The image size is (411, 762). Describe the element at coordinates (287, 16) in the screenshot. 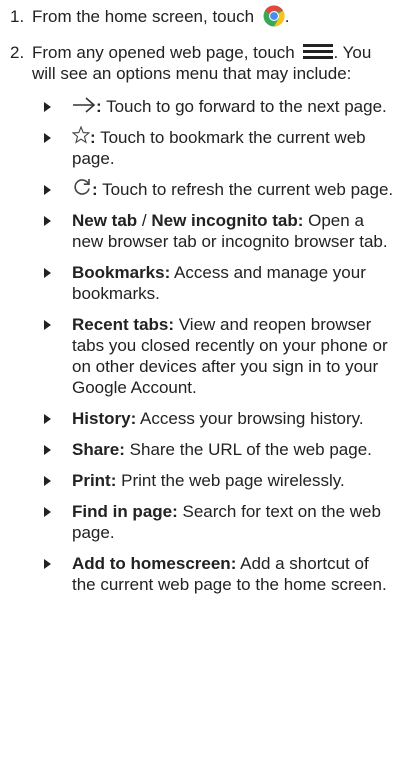

I see `step-text-end: .` at that location.